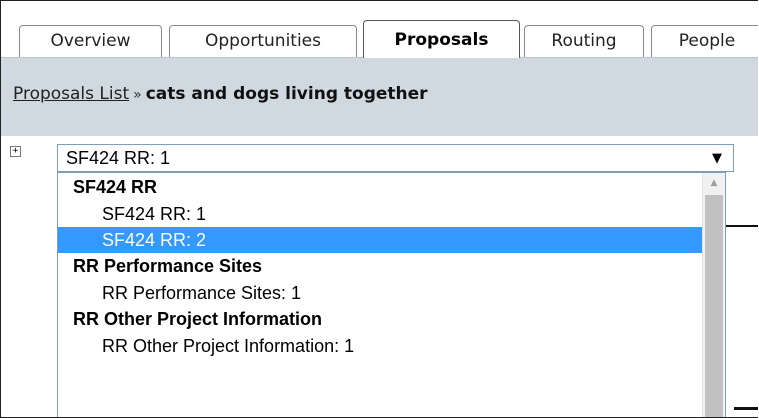  I want to click on breadcrumb-link-proposals-list: Proposals List, so click(71, 94).